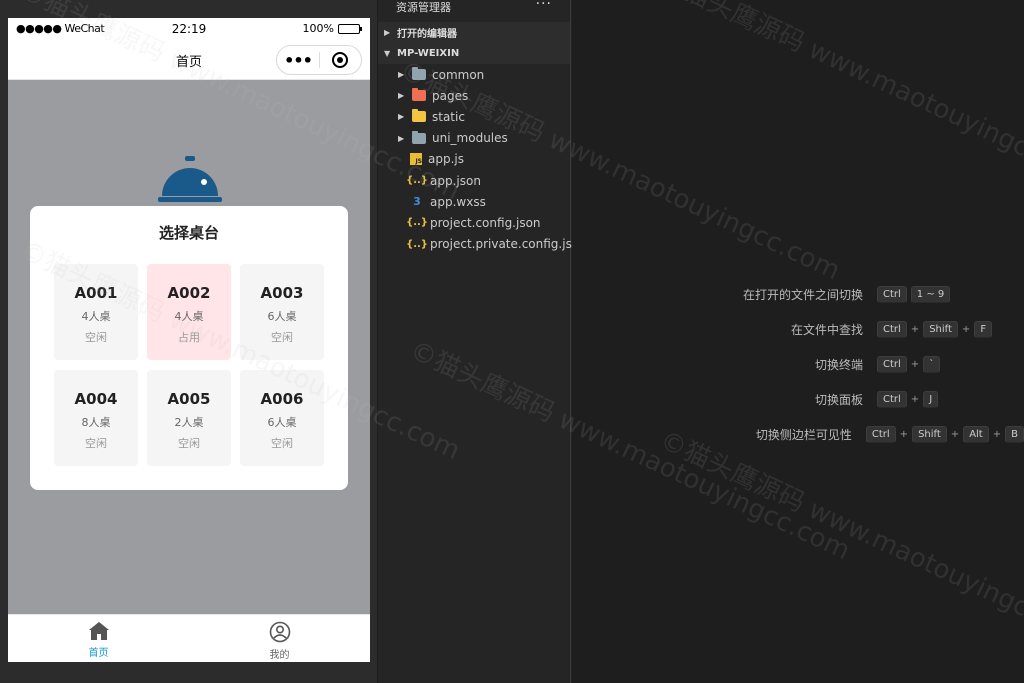  I want to click on file-name: app.json, so click(455, 180).